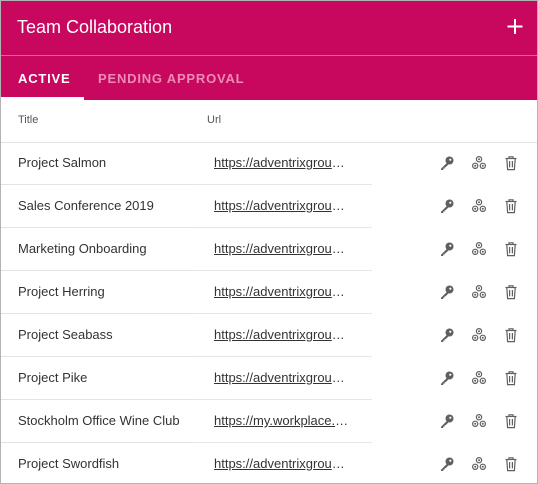  What do you see at coordinates (99, 420) in the screenshot?
I see `row-title: Stockholm Office Wine Club` at bounding box center [99, 420].